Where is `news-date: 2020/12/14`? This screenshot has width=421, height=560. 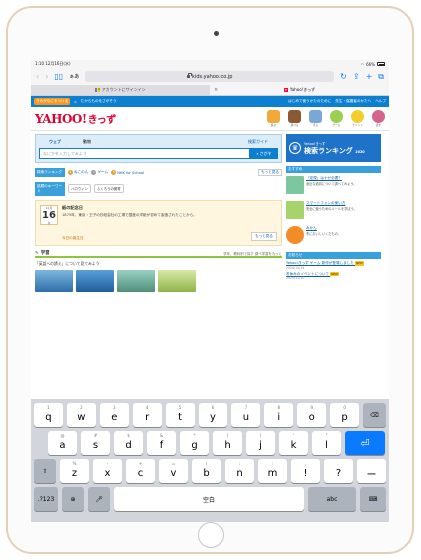
news-date: 2020/12/14 is located at coordinates (295, 267).